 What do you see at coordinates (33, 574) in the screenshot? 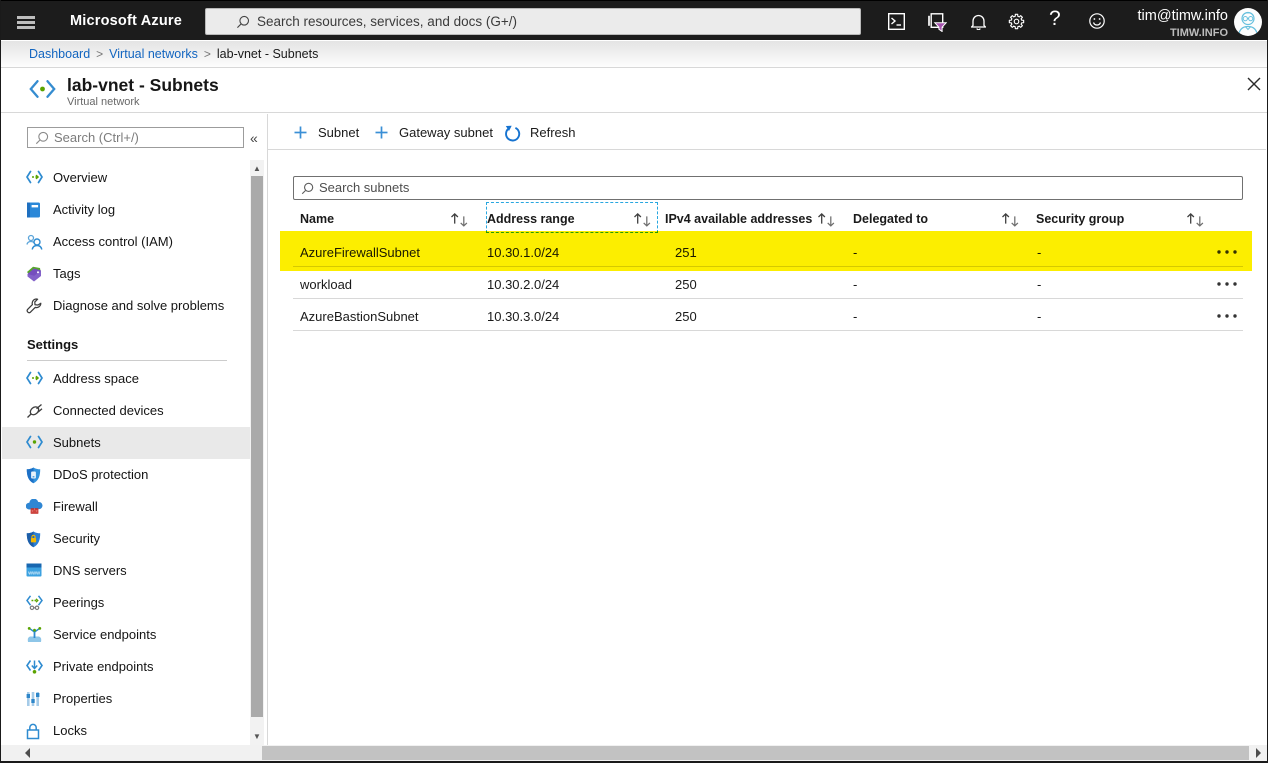
I see `svg-text: www` at bounding box center [33, 574].